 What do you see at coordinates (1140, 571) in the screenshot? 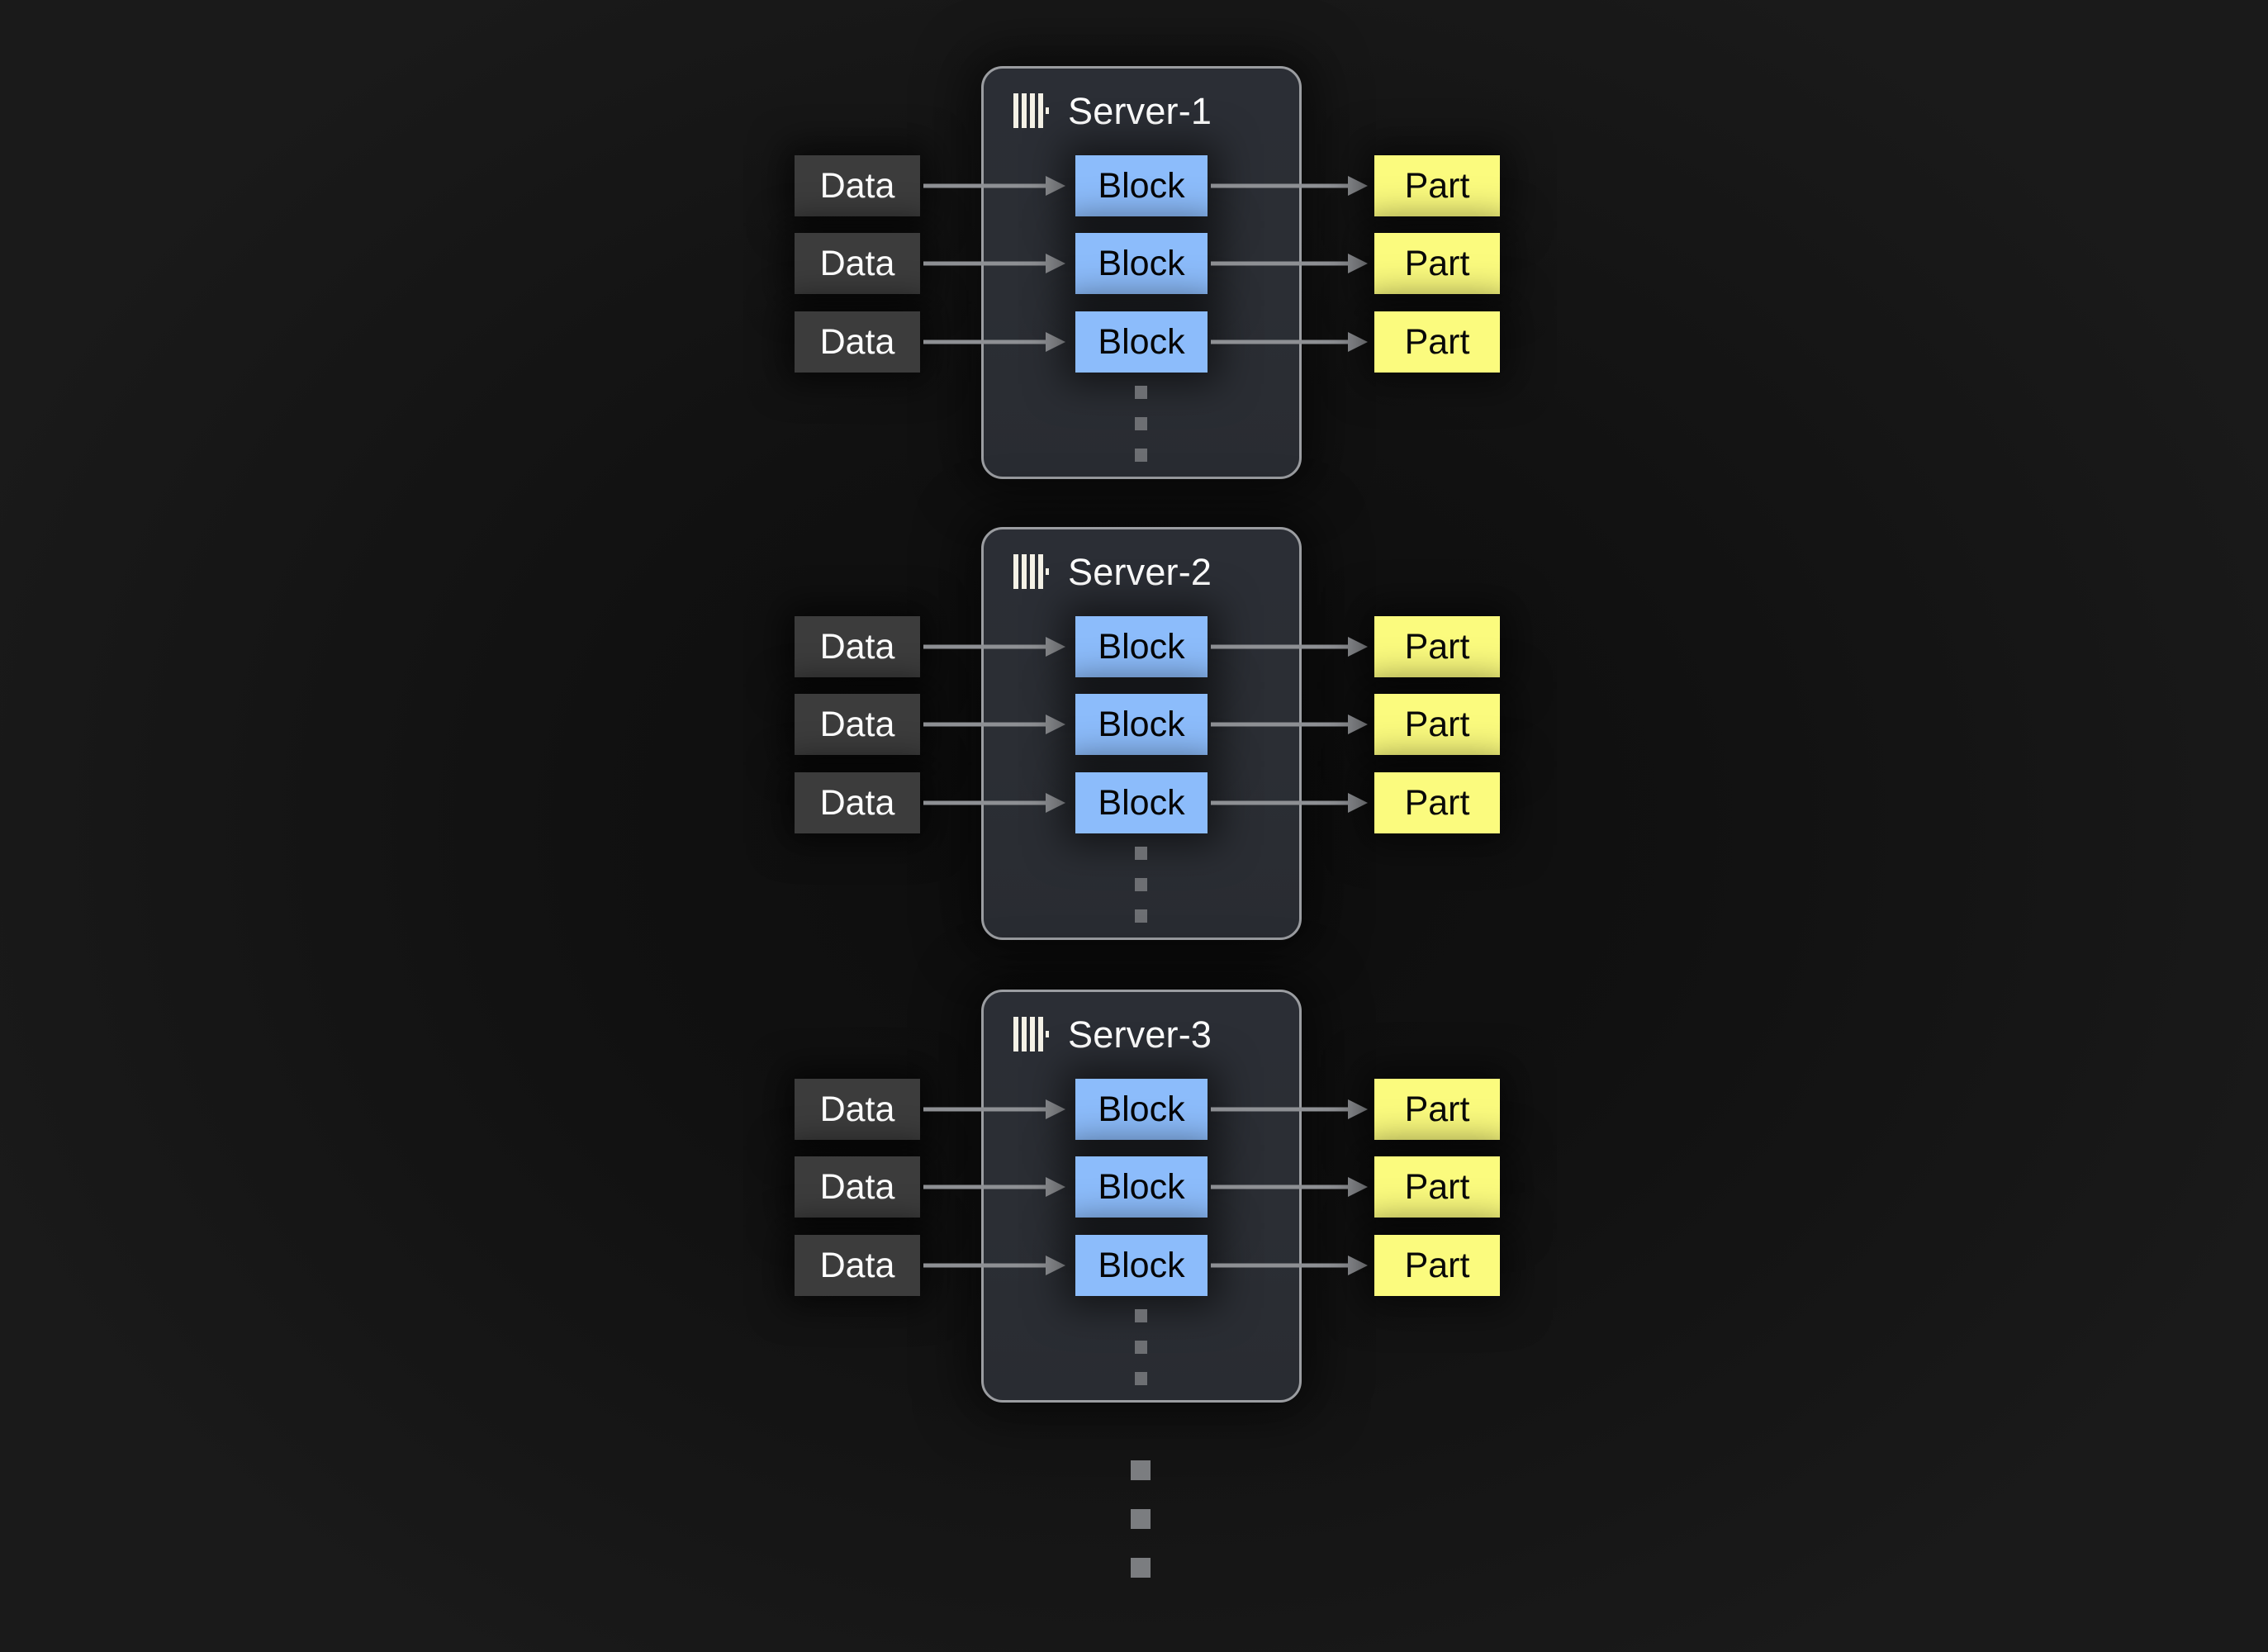
I see `server-title: Server-2` at bounding box center [1140, 571].